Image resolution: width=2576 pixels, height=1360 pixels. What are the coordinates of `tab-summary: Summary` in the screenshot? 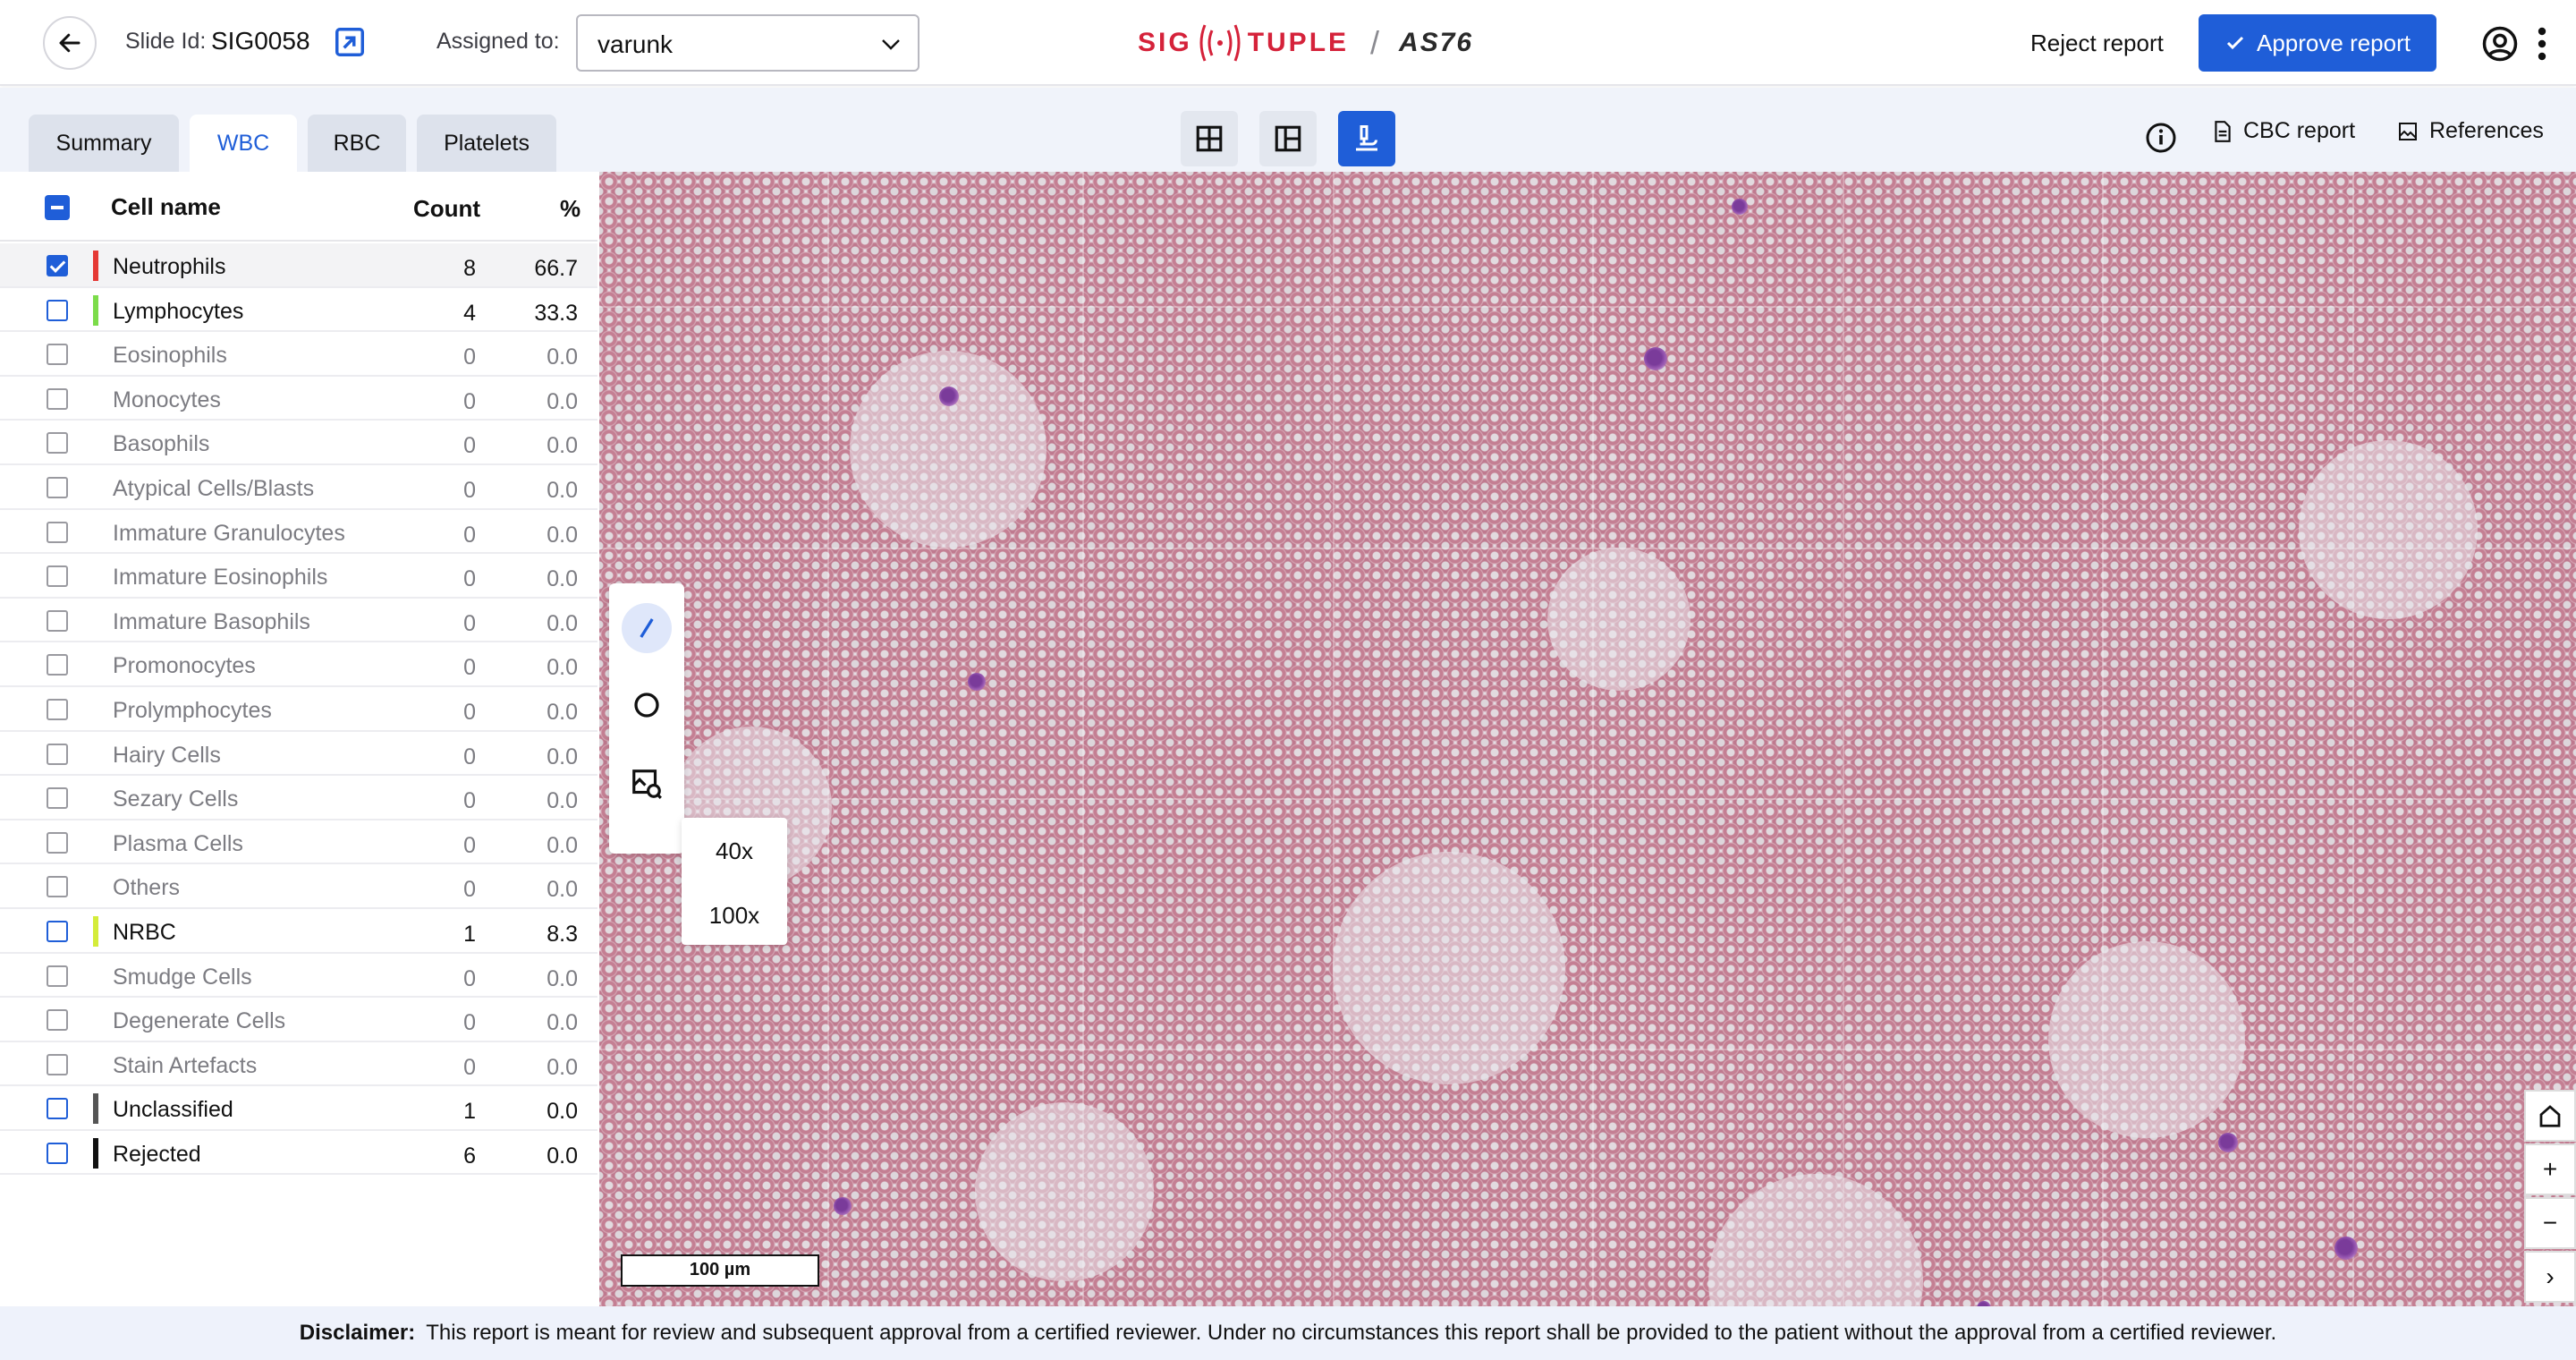 It's located at (104, 143).